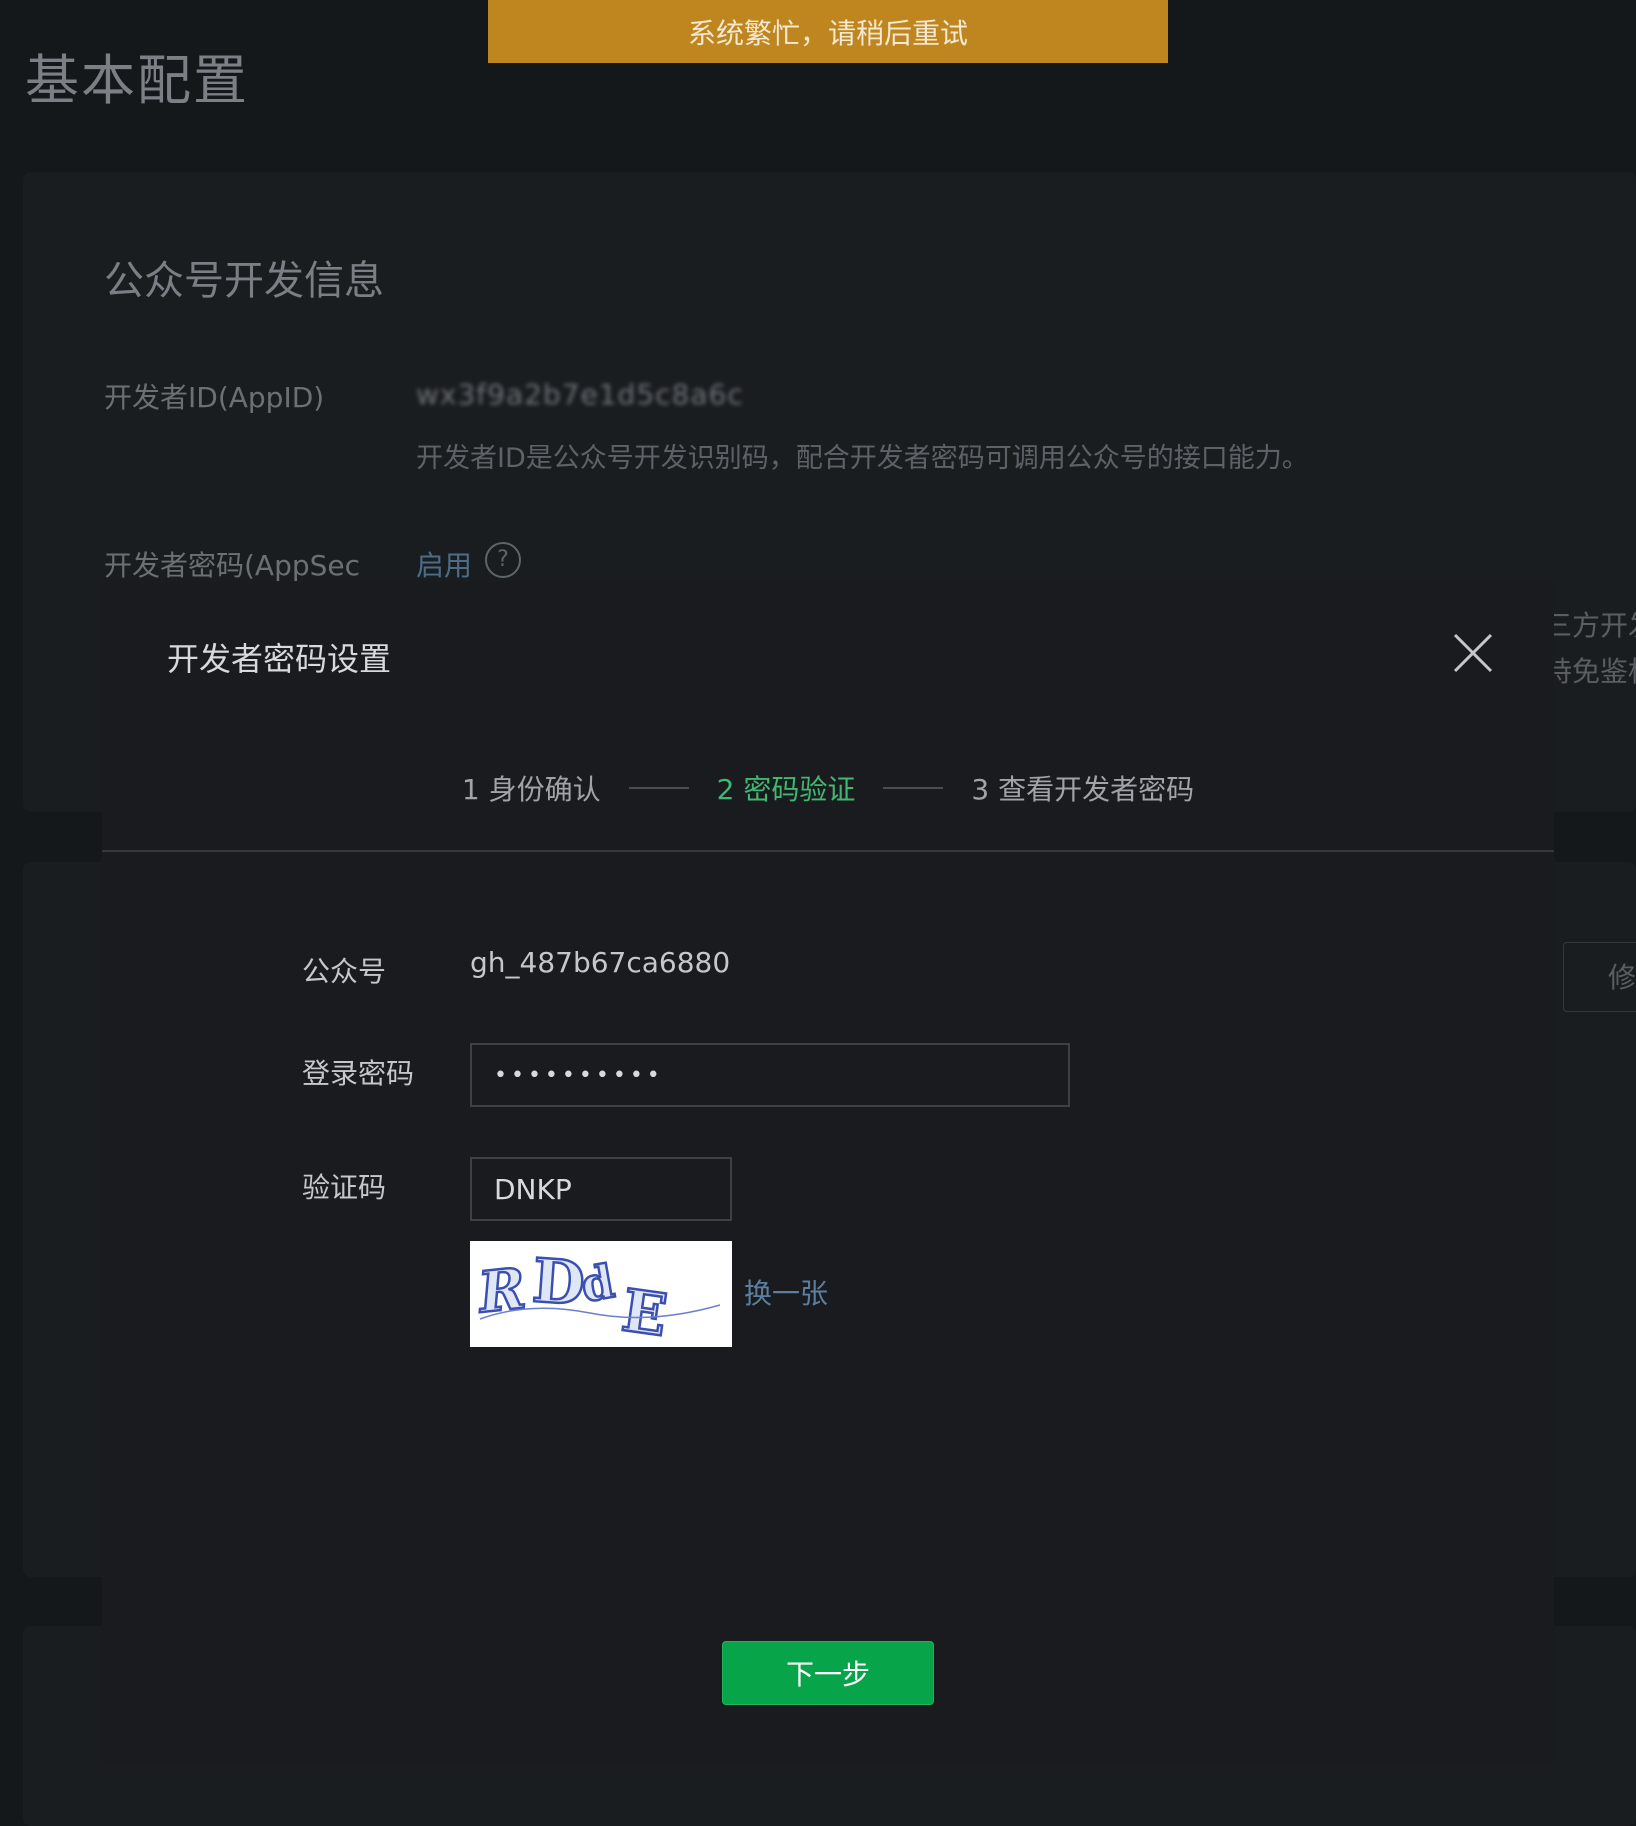 The width and height of the screenshot is (1636, 1826). I want to click on appid-label: 开发者ID(AppID), so click(214, 397).